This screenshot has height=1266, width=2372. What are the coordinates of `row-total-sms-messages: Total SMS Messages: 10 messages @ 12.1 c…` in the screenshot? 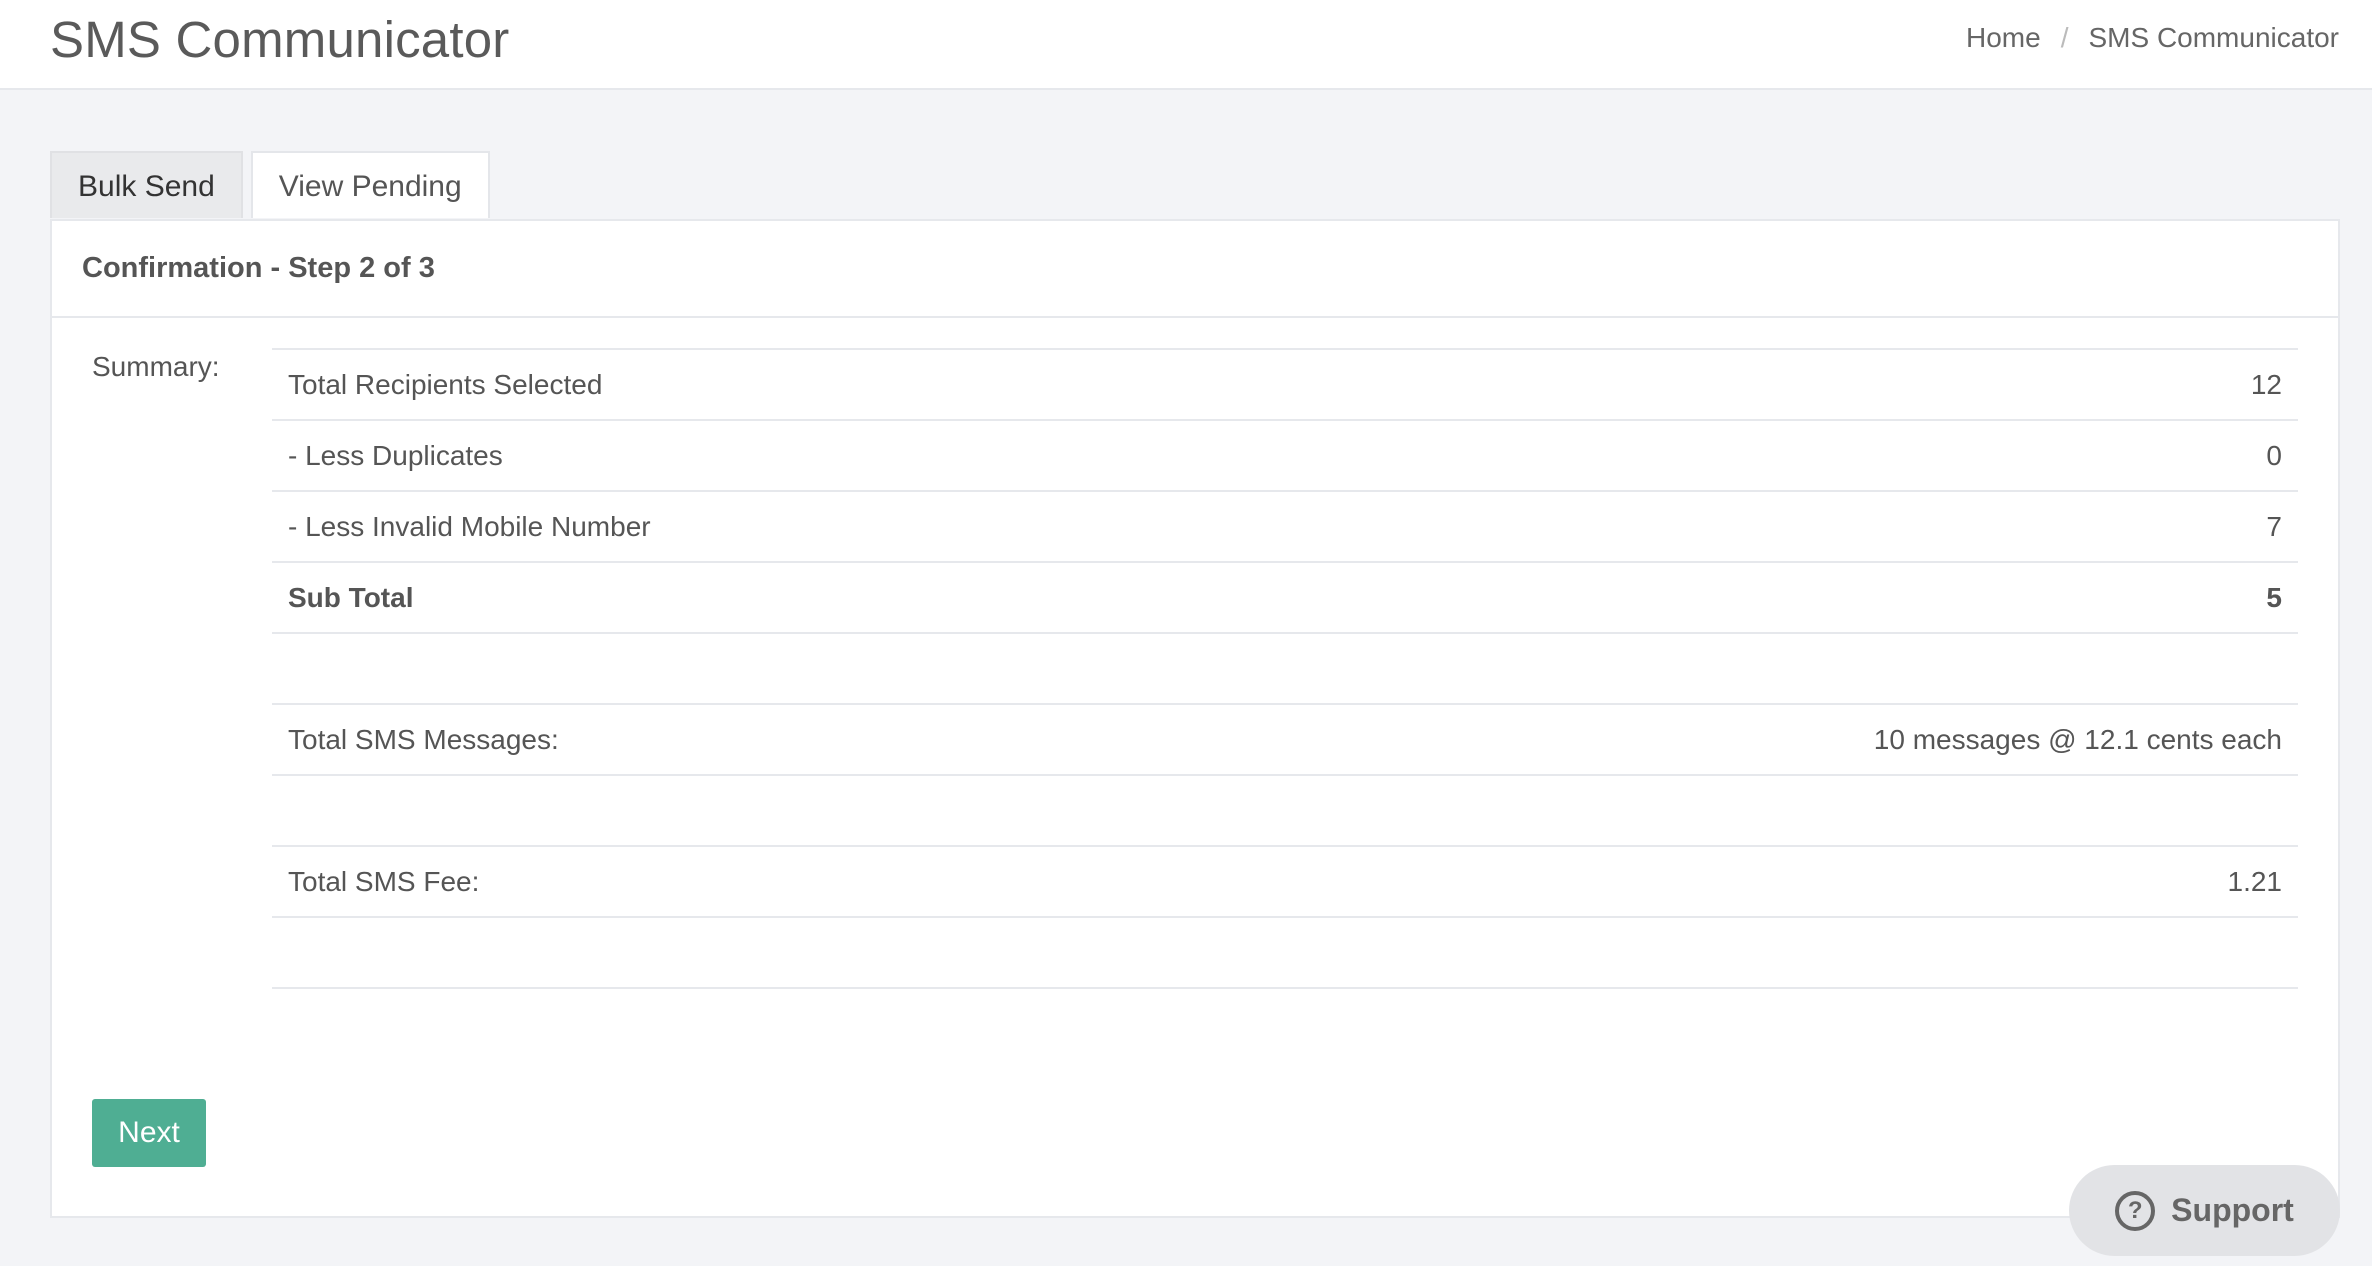 It's located at (1285, 740).